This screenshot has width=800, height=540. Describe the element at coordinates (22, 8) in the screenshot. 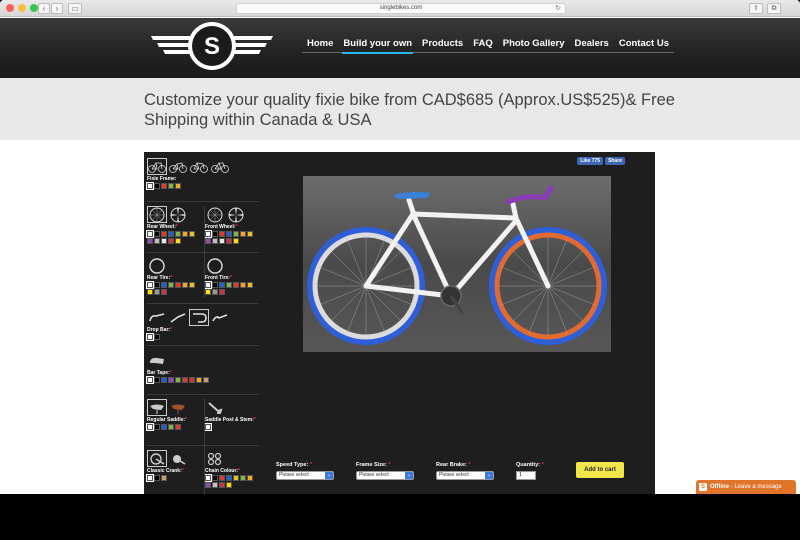

I see `minimize-window-button` at that location.